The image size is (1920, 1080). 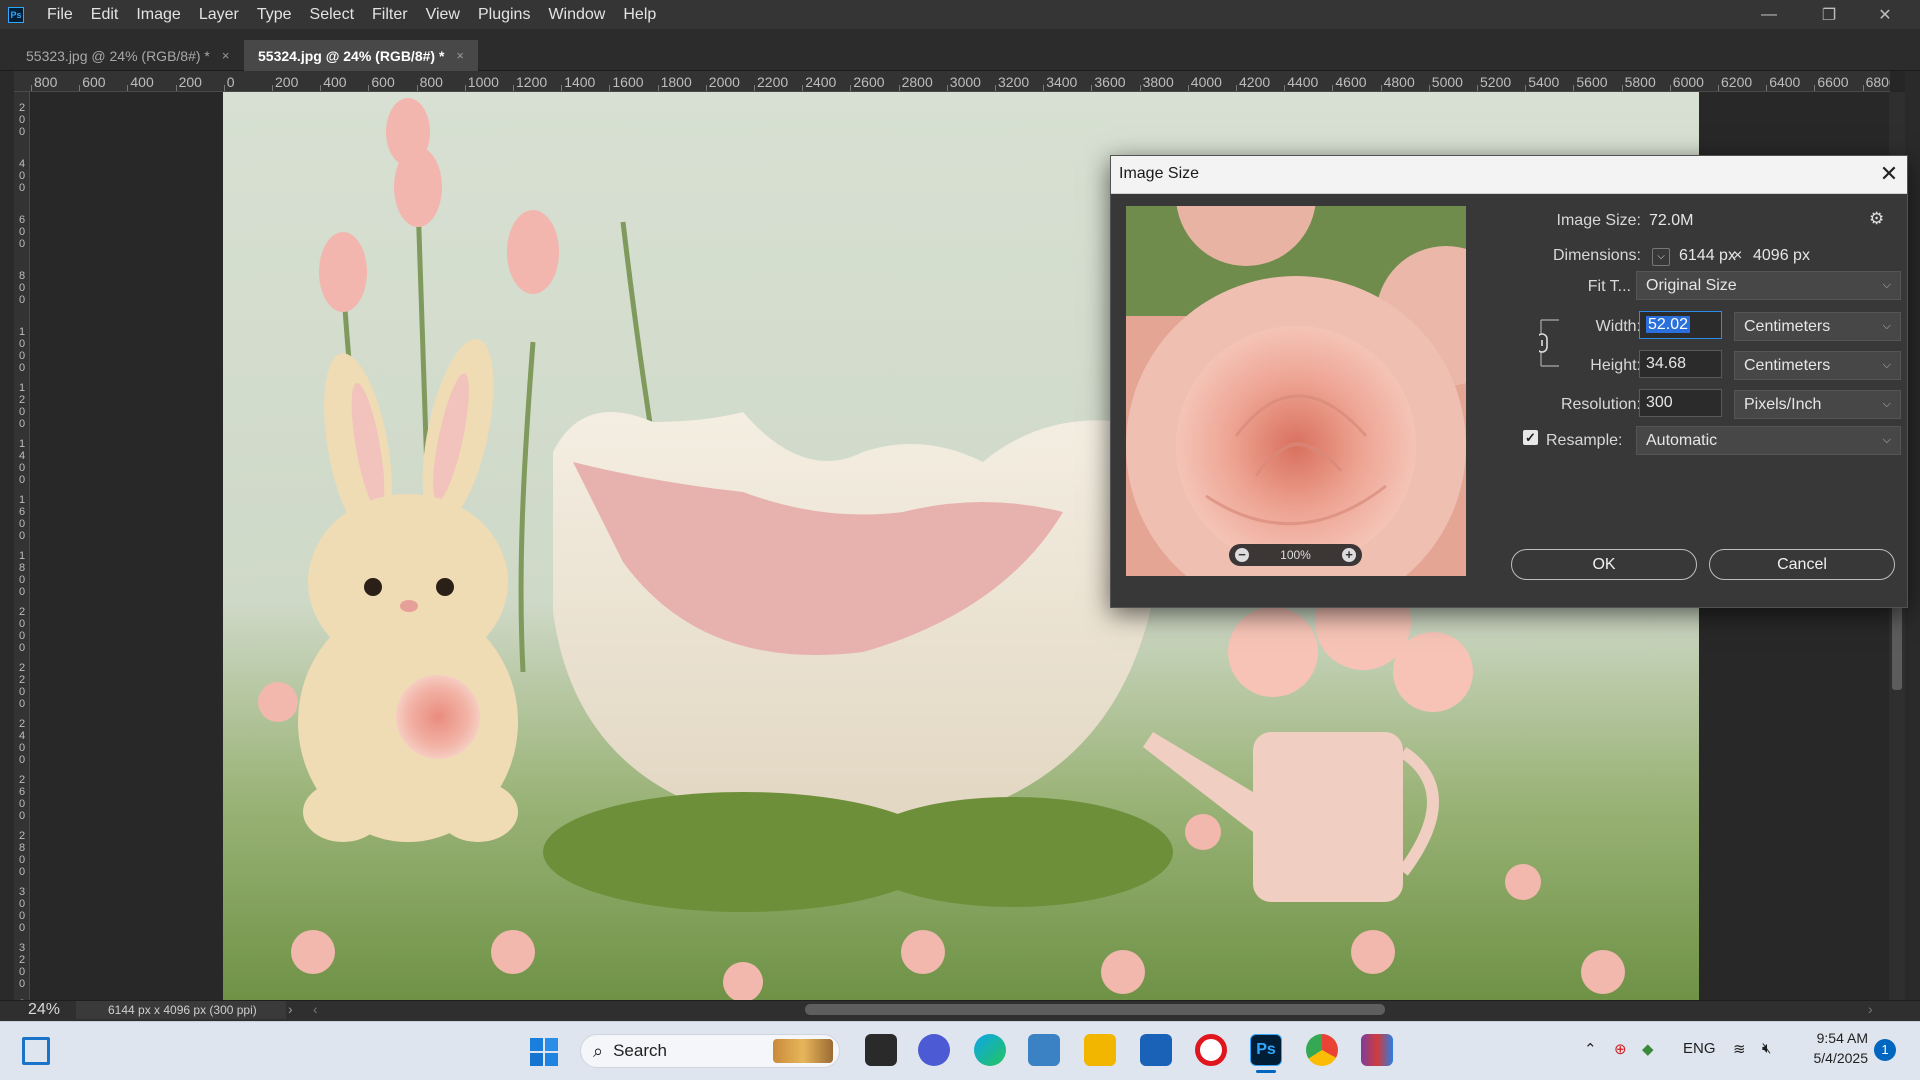 I want to click on width-input: 52.02, so click(x=1680, y=325).